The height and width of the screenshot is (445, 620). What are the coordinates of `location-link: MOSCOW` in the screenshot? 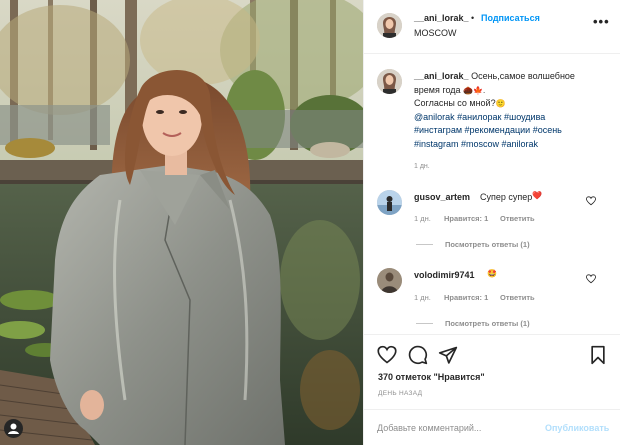 It's located at (435, 33).